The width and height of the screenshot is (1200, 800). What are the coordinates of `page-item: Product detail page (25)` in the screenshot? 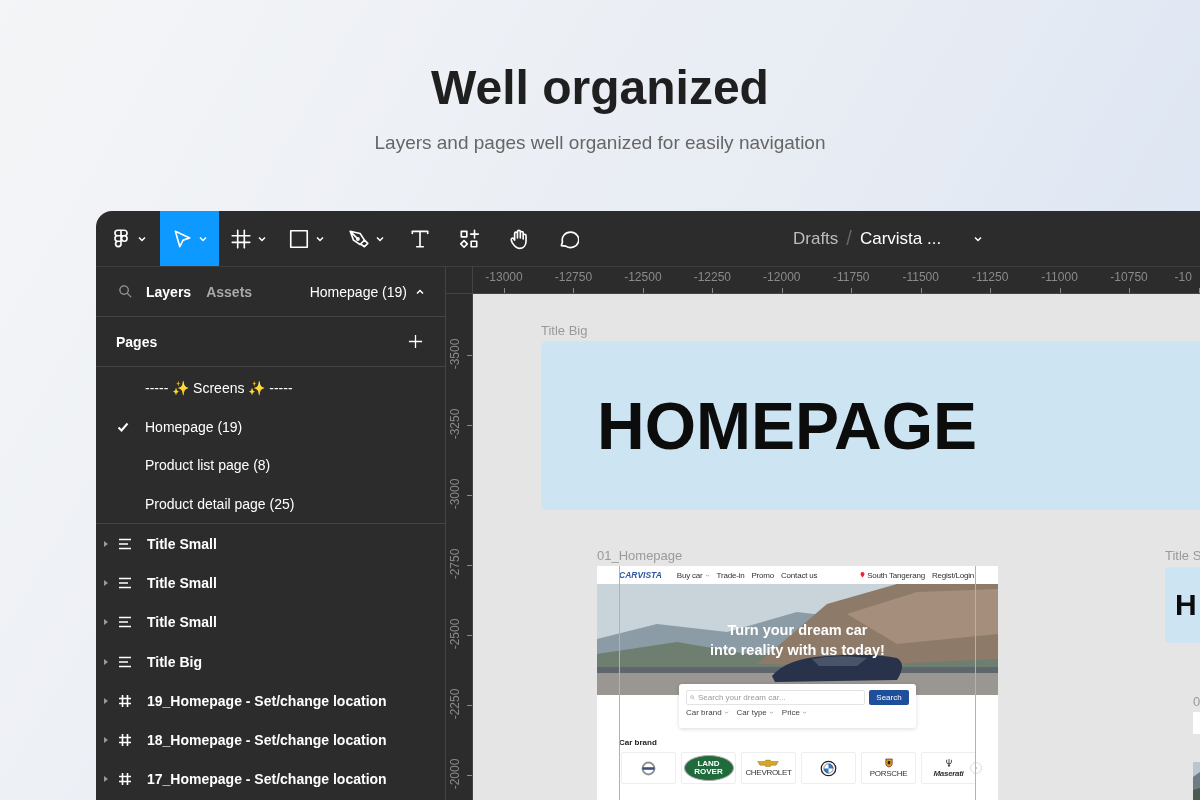 It's located at (270, 503).